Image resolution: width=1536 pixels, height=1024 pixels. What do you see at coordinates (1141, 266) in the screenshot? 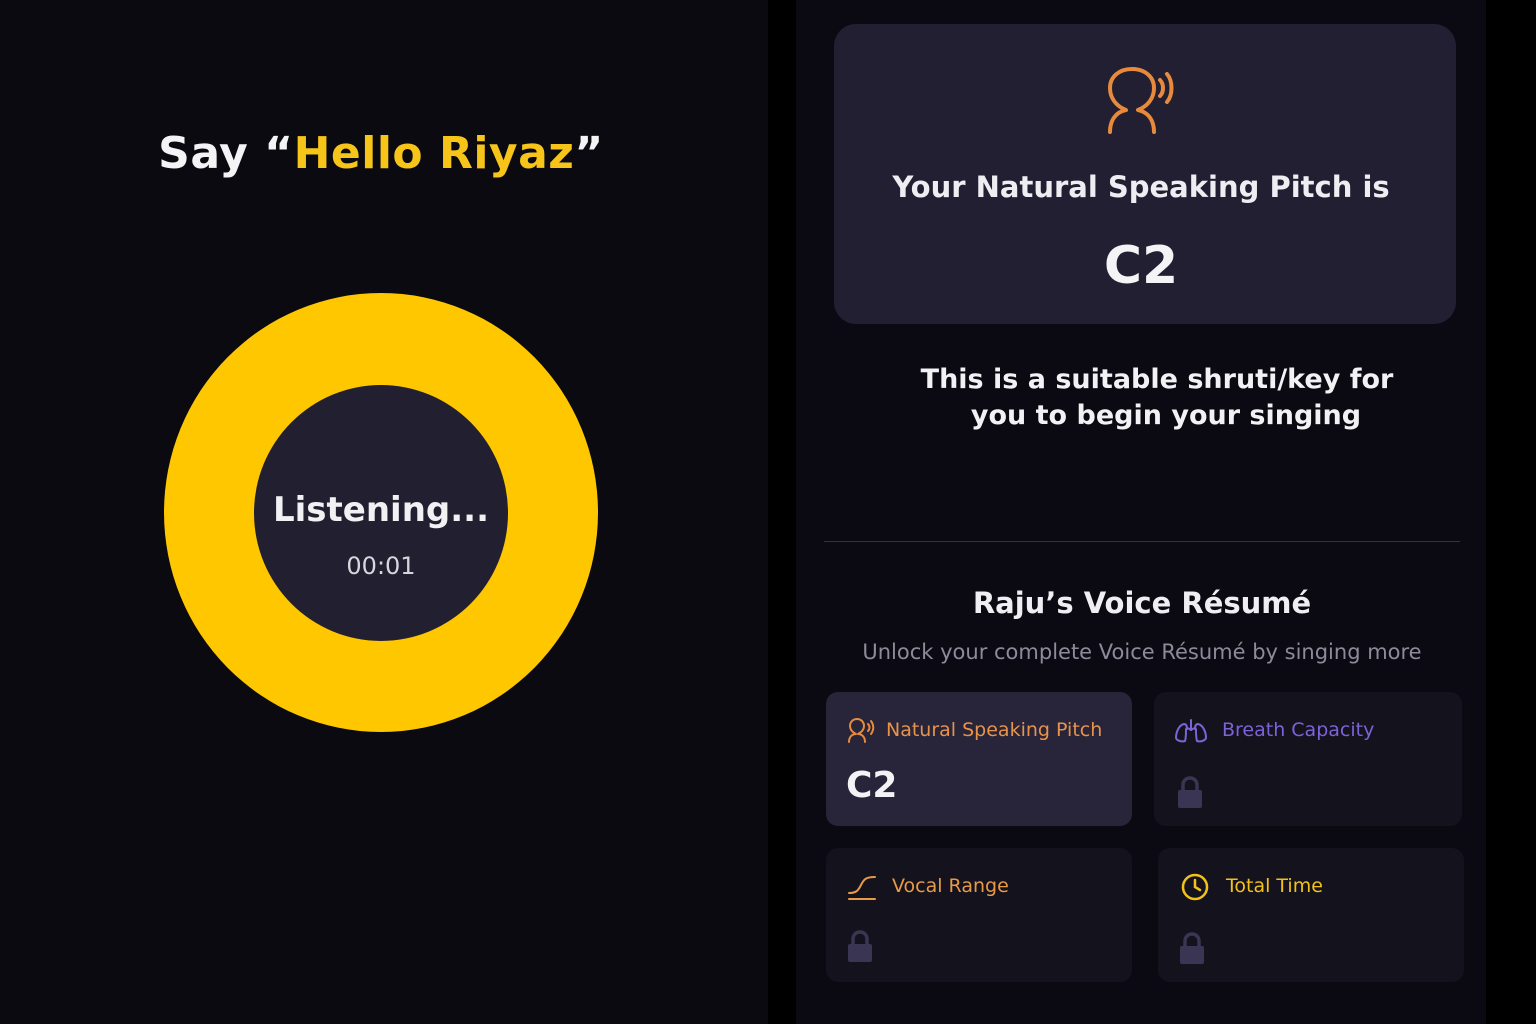
I see `pitch-value: C2` at bounding box center [1141, 266].